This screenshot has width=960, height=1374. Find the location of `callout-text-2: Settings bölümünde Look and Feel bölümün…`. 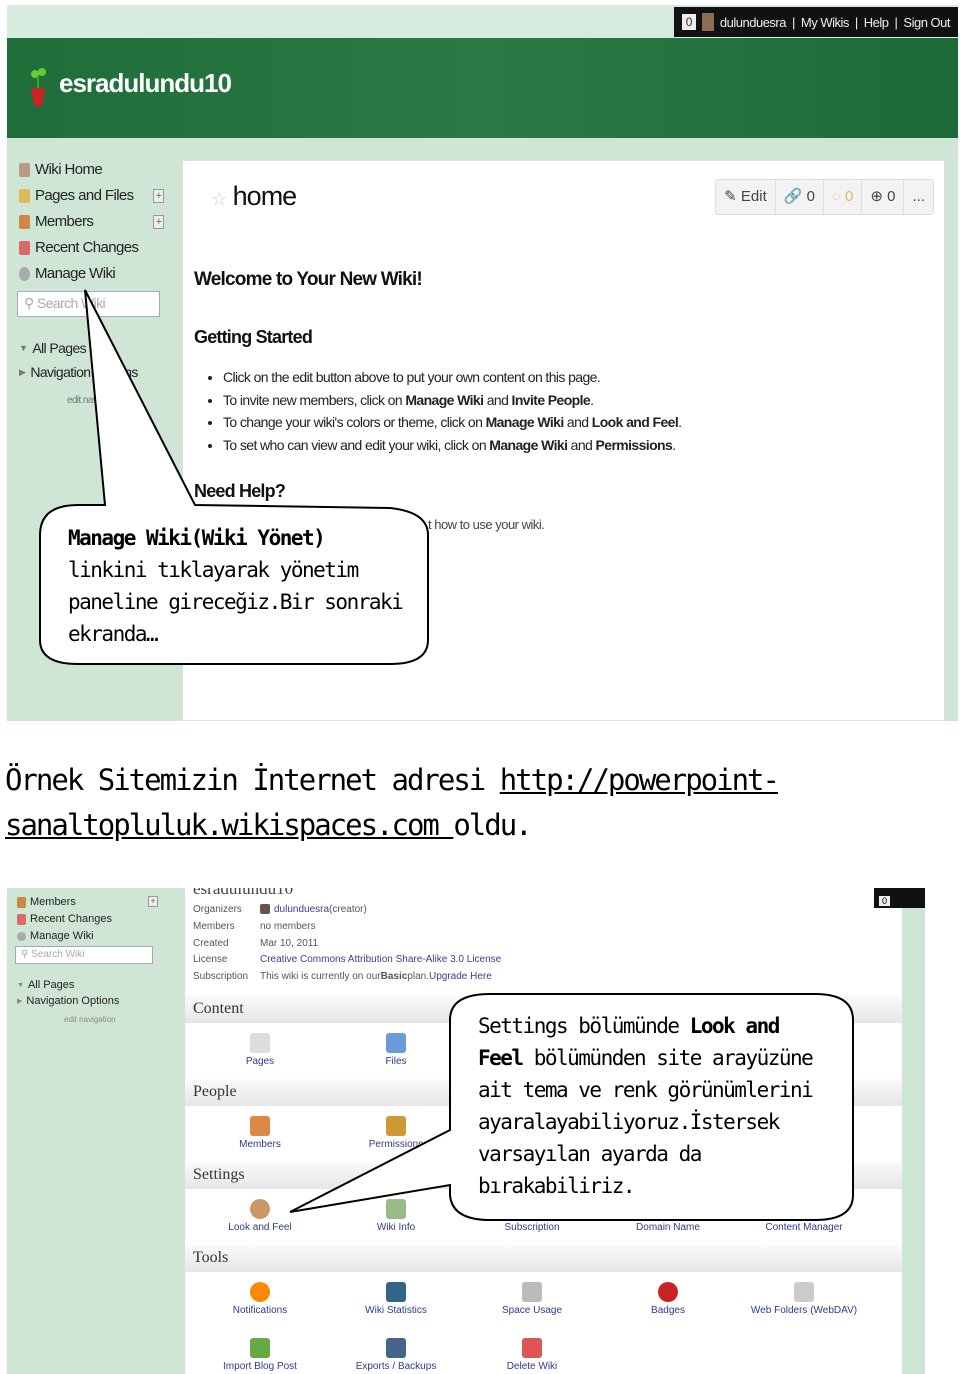

callout-text-2: Settings bölümünde Look and Feel bölümün… is located at coordinates (646, 1106).